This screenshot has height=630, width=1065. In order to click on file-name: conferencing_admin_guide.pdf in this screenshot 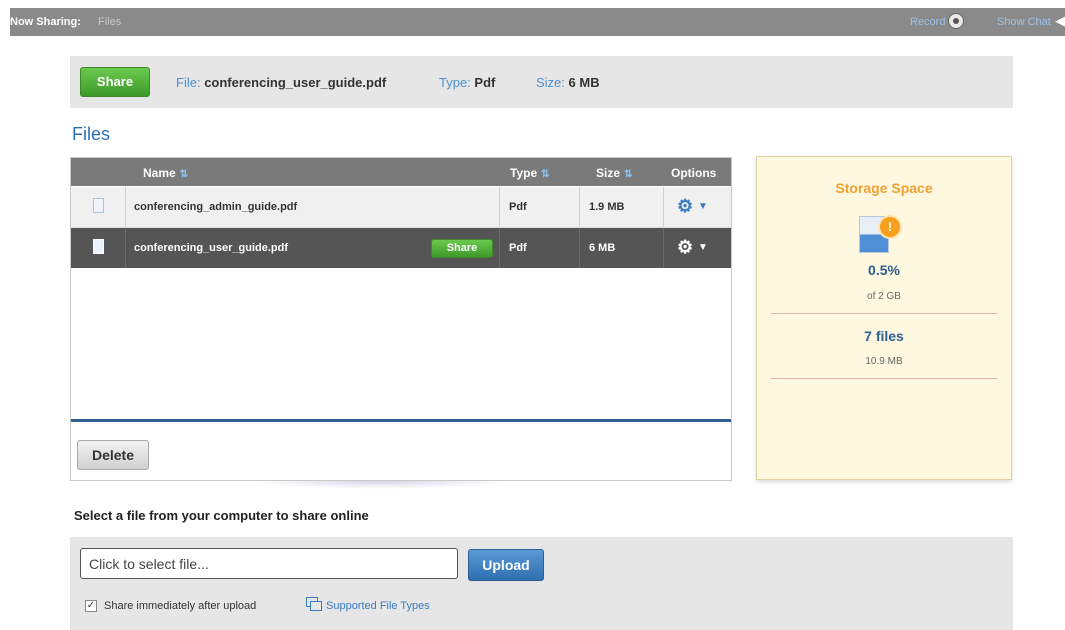, I will do `click(216, 207)`.